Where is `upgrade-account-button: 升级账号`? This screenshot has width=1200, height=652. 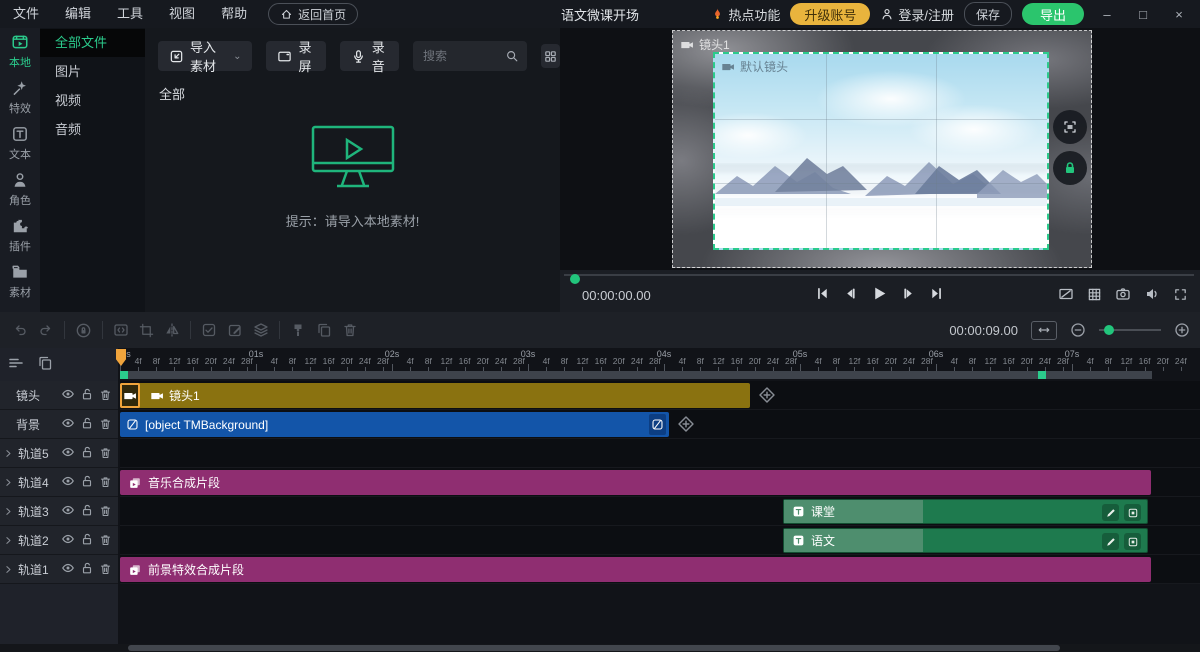
upgrade-account-button: 升级账号 is located at coordinates (830, 14).